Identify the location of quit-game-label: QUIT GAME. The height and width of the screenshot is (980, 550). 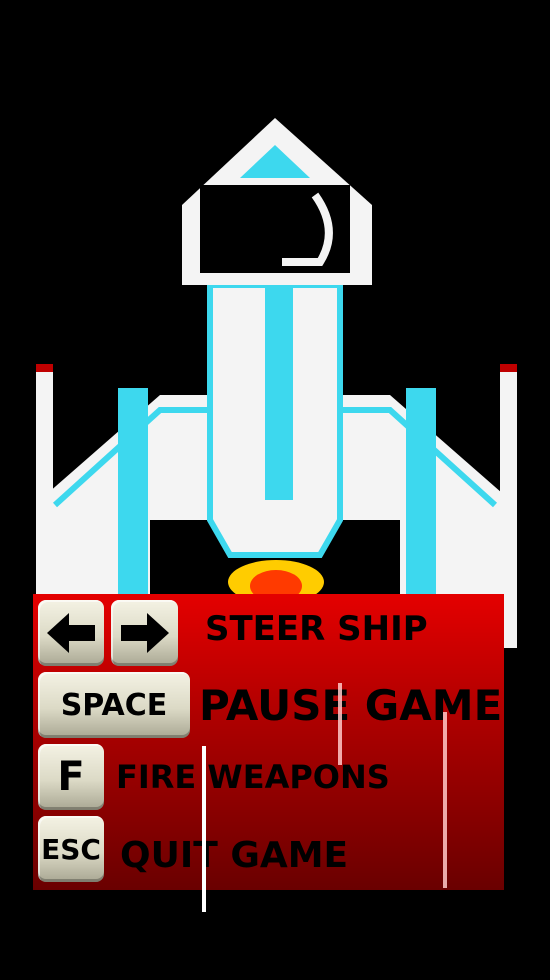
(234, 855).